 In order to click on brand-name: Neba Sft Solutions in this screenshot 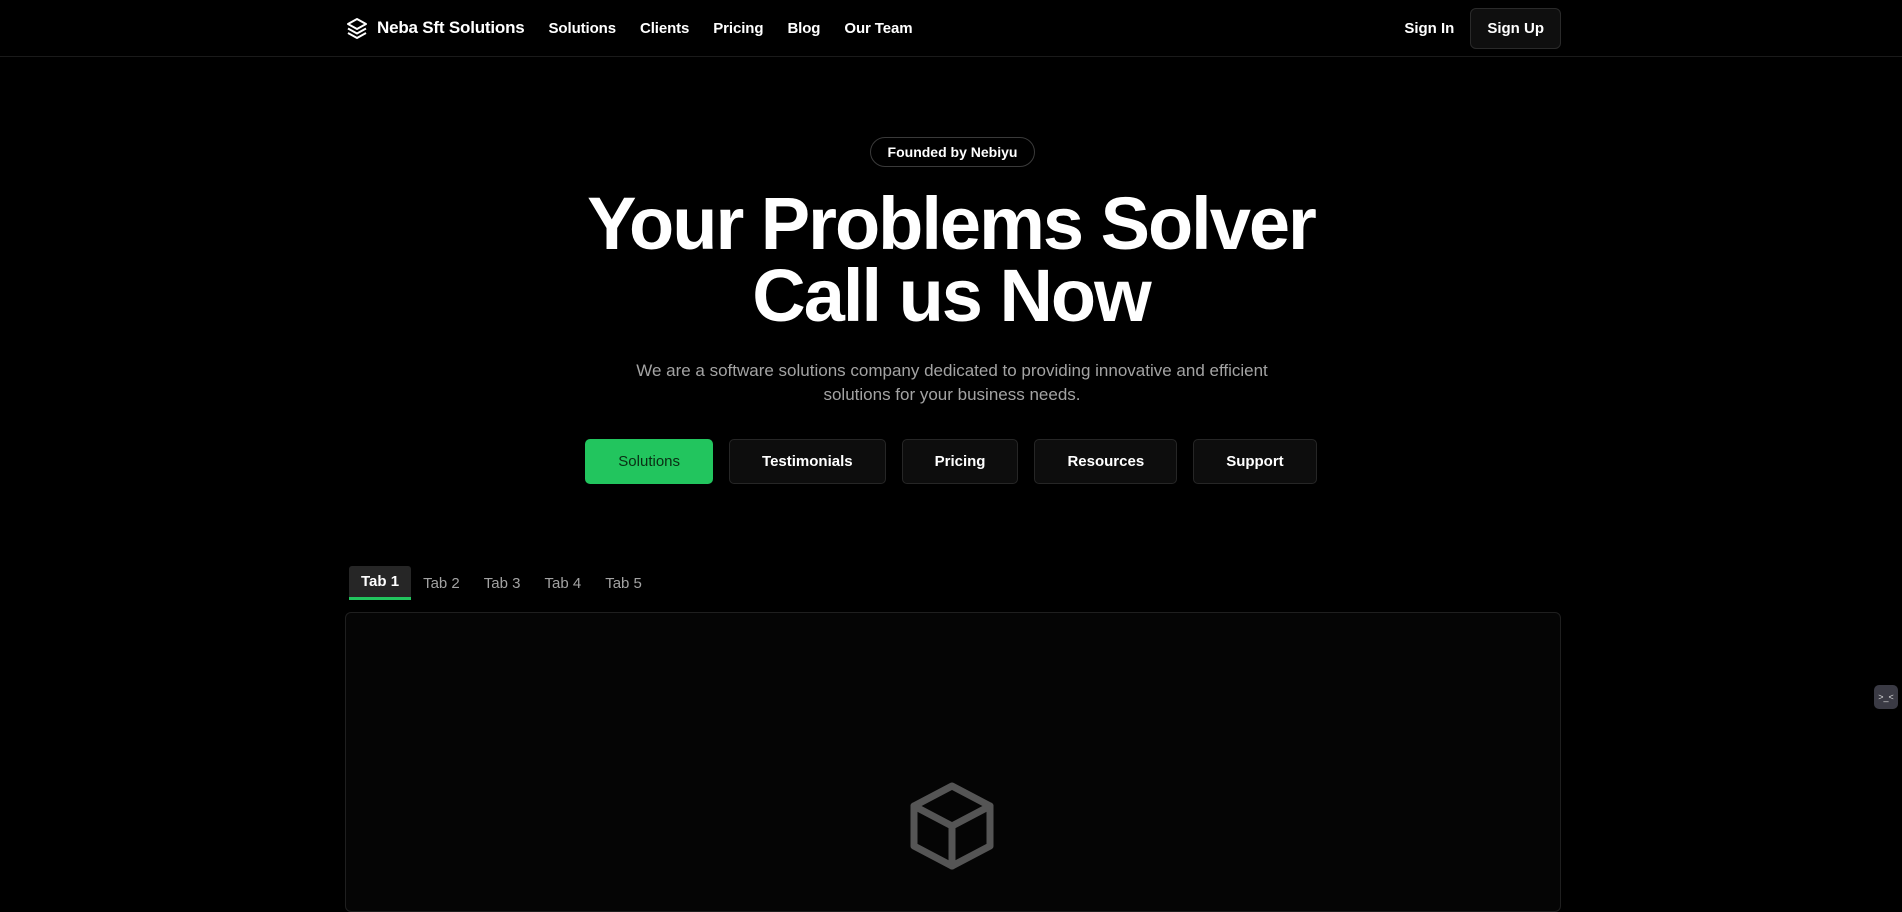, I will do `click(451, 27)`.